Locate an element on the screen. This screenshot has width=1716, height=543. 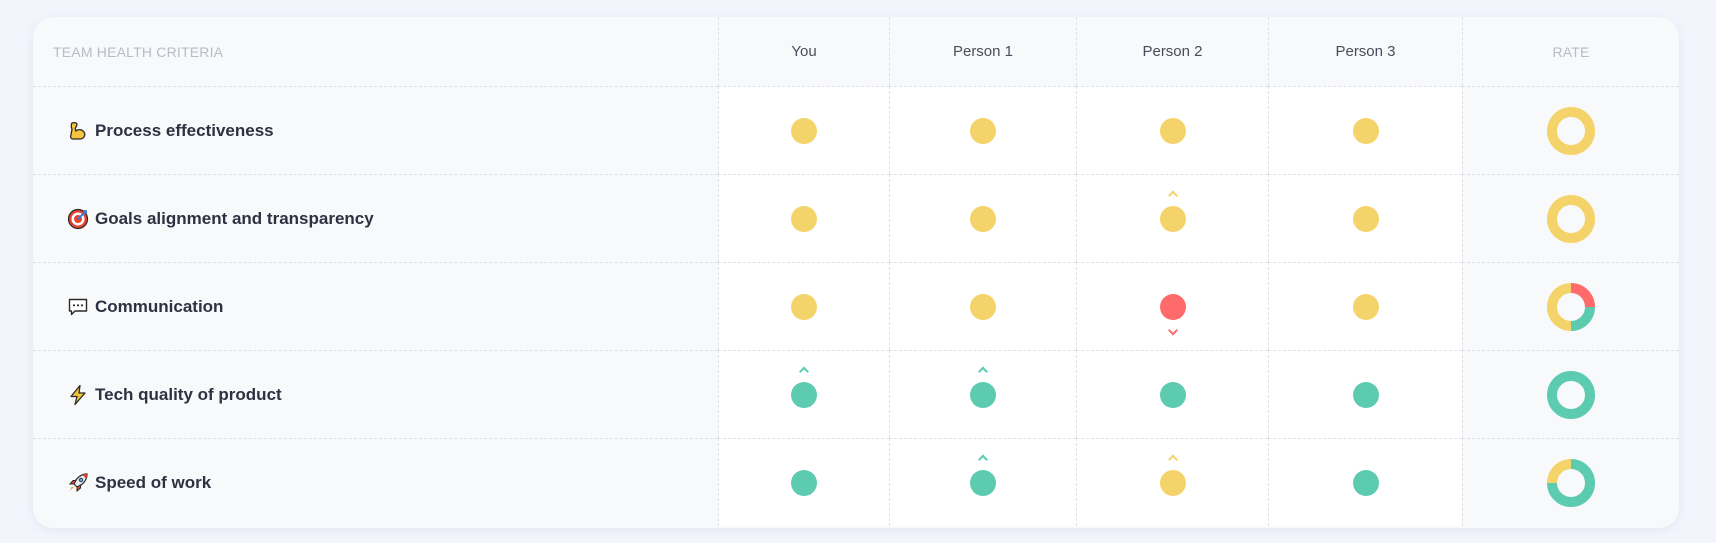
criteria-column-header: TEAM HEALTH CRITERIA is located at coordinates (138, 51).